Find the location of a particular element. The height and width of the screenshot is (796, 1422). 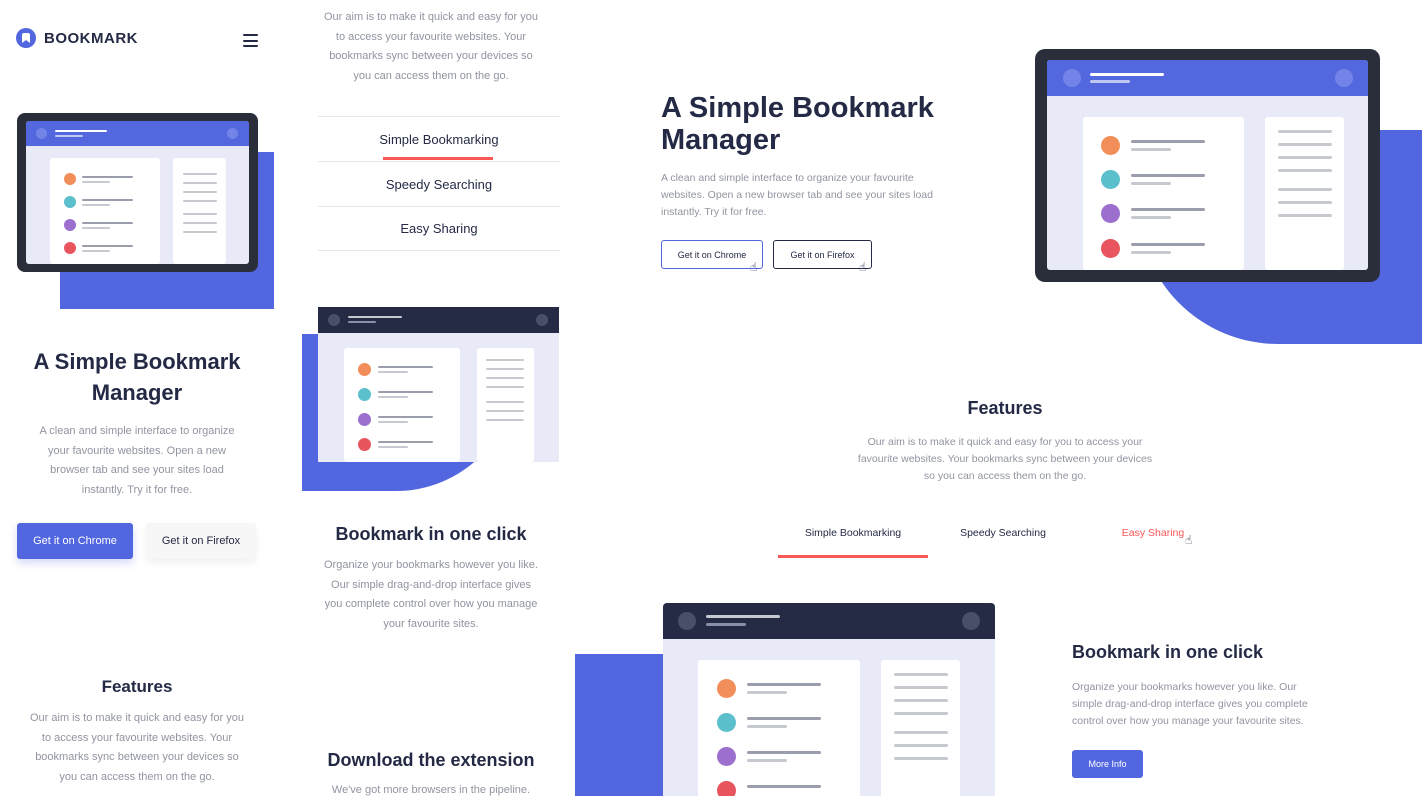

tab-simple-bookmarking: Simple Bookmarking is located at coordinates (439, 138).